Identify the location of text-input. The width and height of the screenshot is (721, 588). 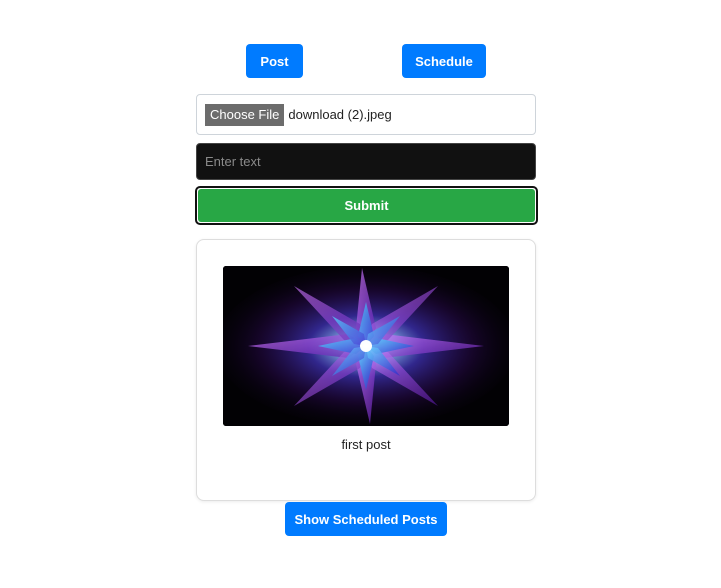
(366, 161).